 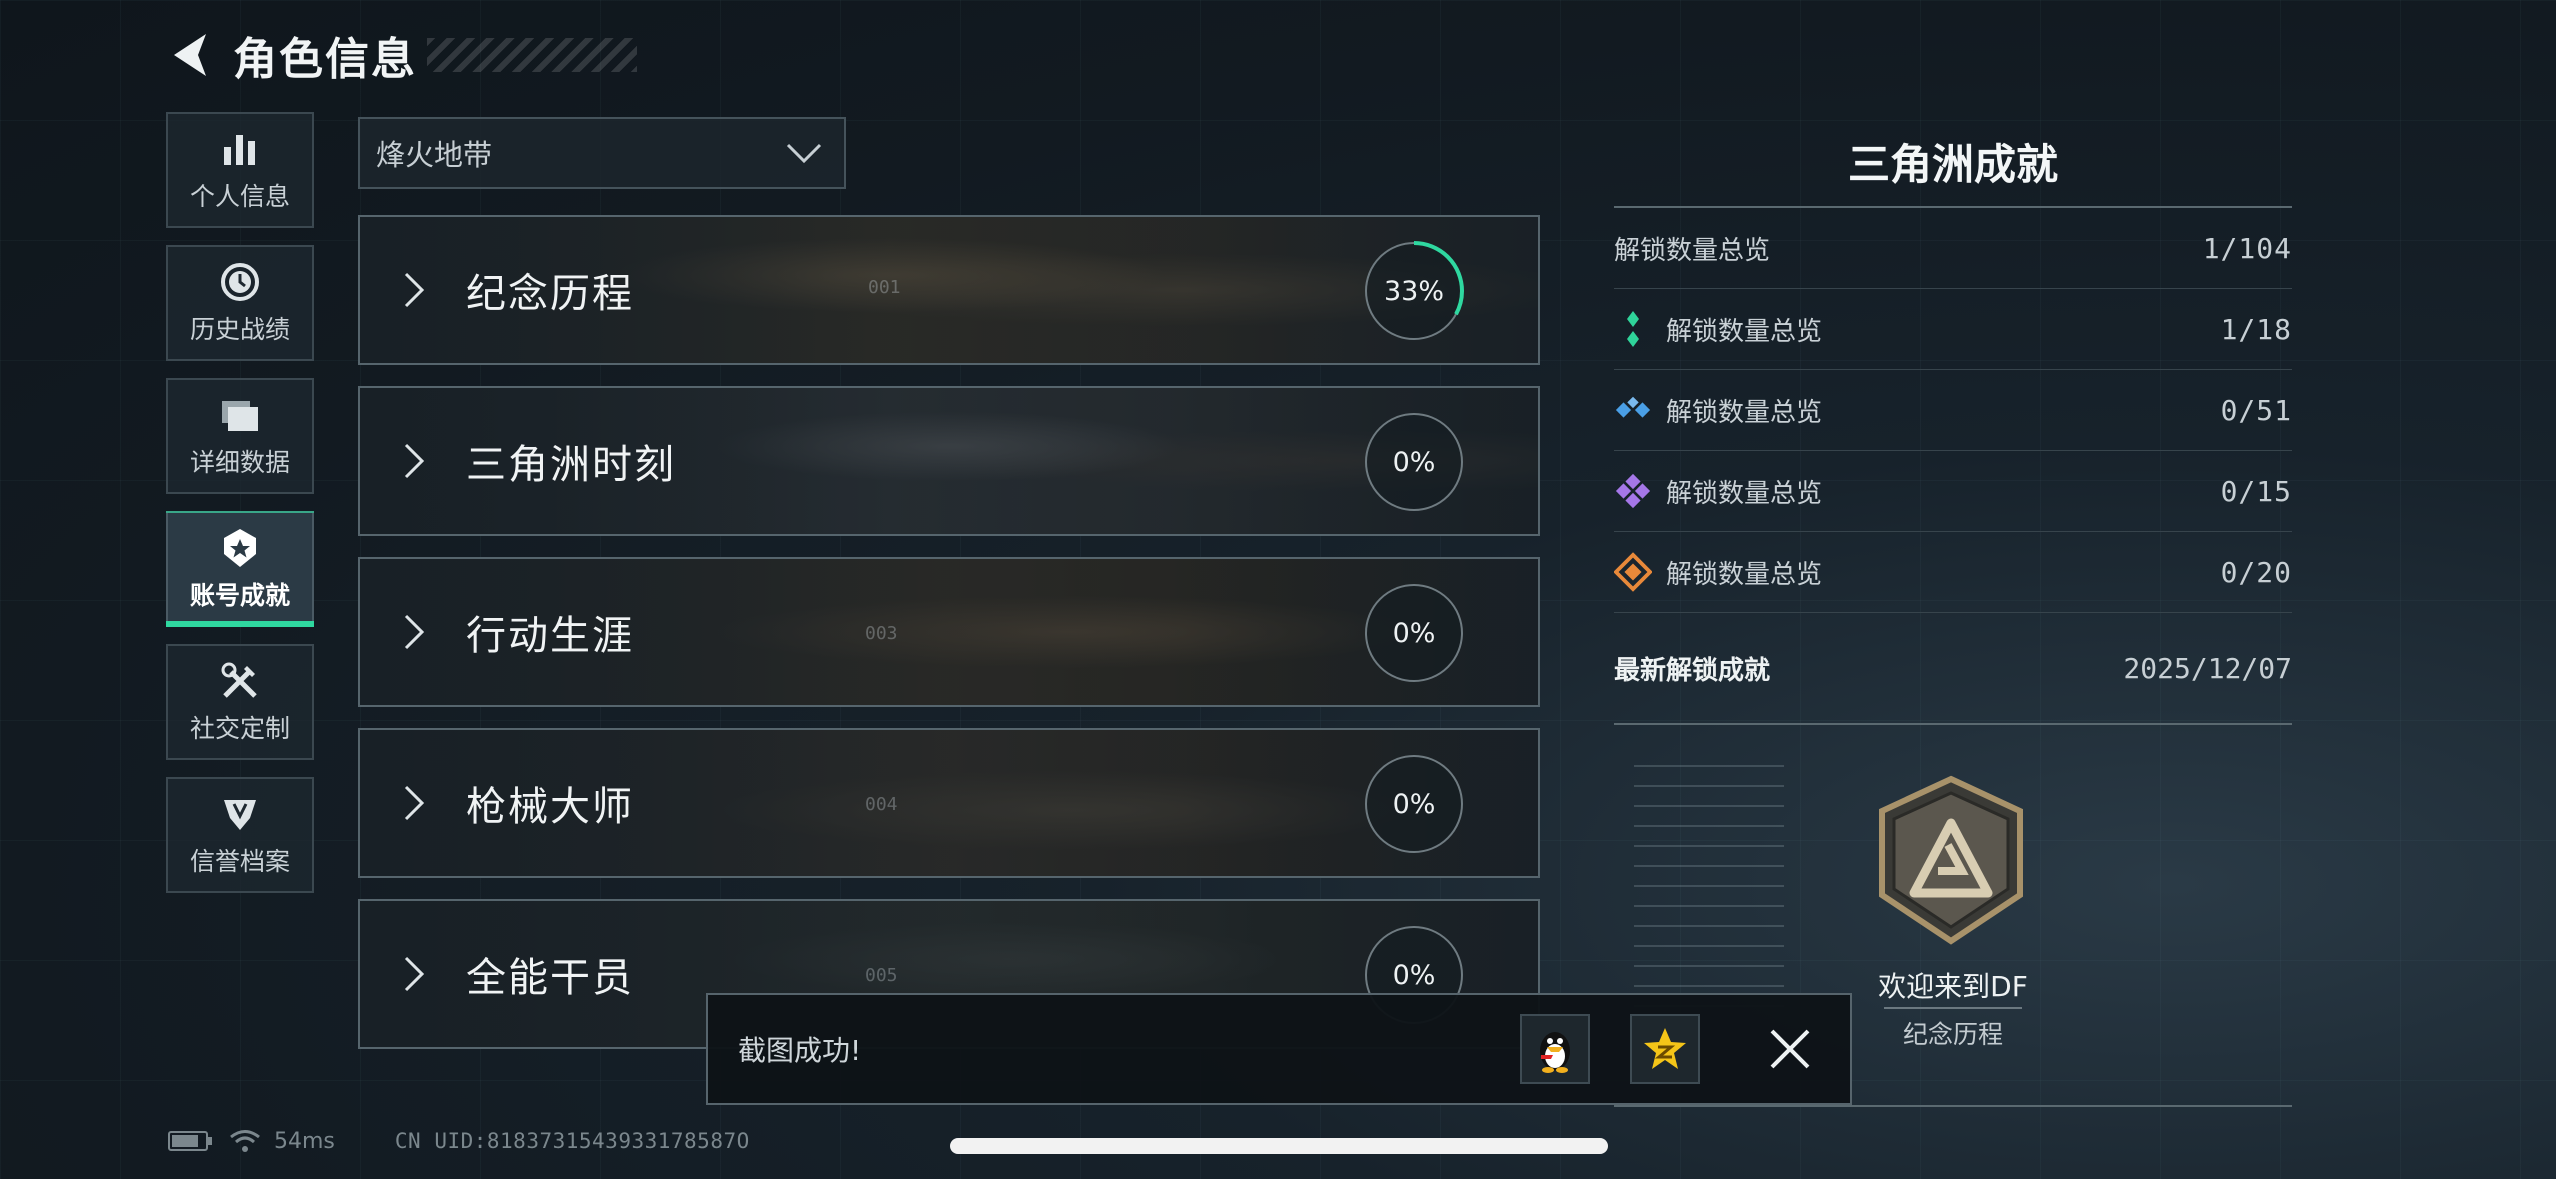 What do you see at coordinates (190, 1141) in the screenshot?
I see `battery-icon` at bounding box center [190, 1141].